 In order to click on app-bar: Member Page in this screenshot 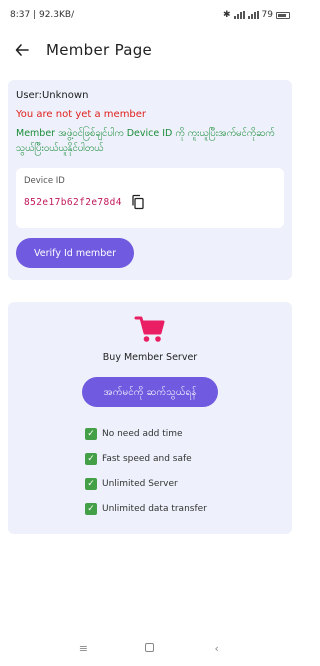, I will do `click(150, 50)`.